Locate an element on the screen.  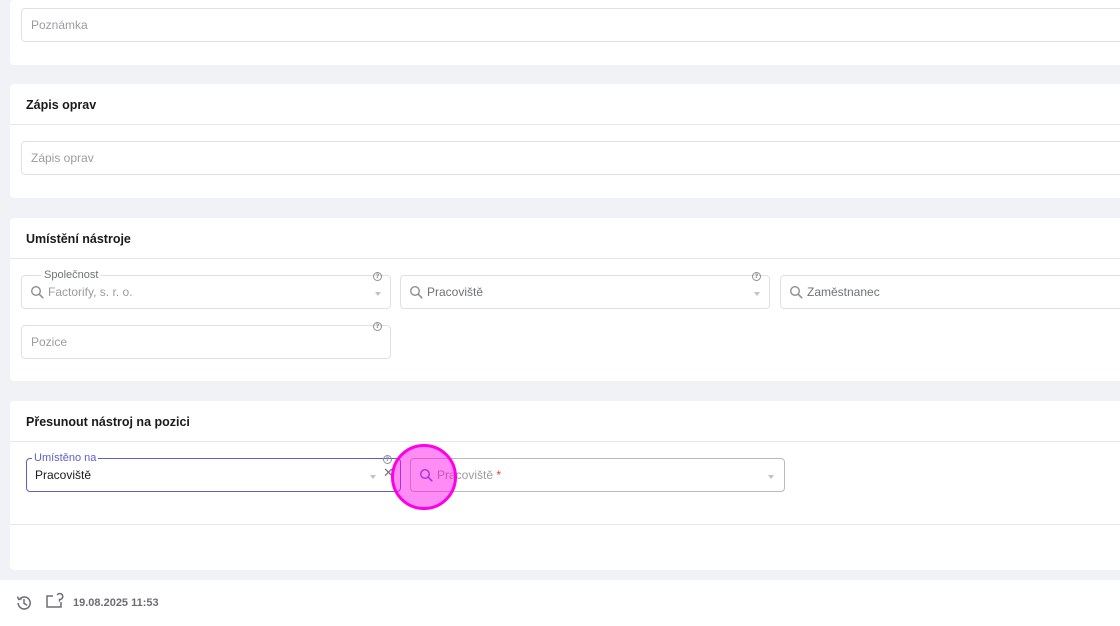
location-divider is located at coordinates (565, 258).